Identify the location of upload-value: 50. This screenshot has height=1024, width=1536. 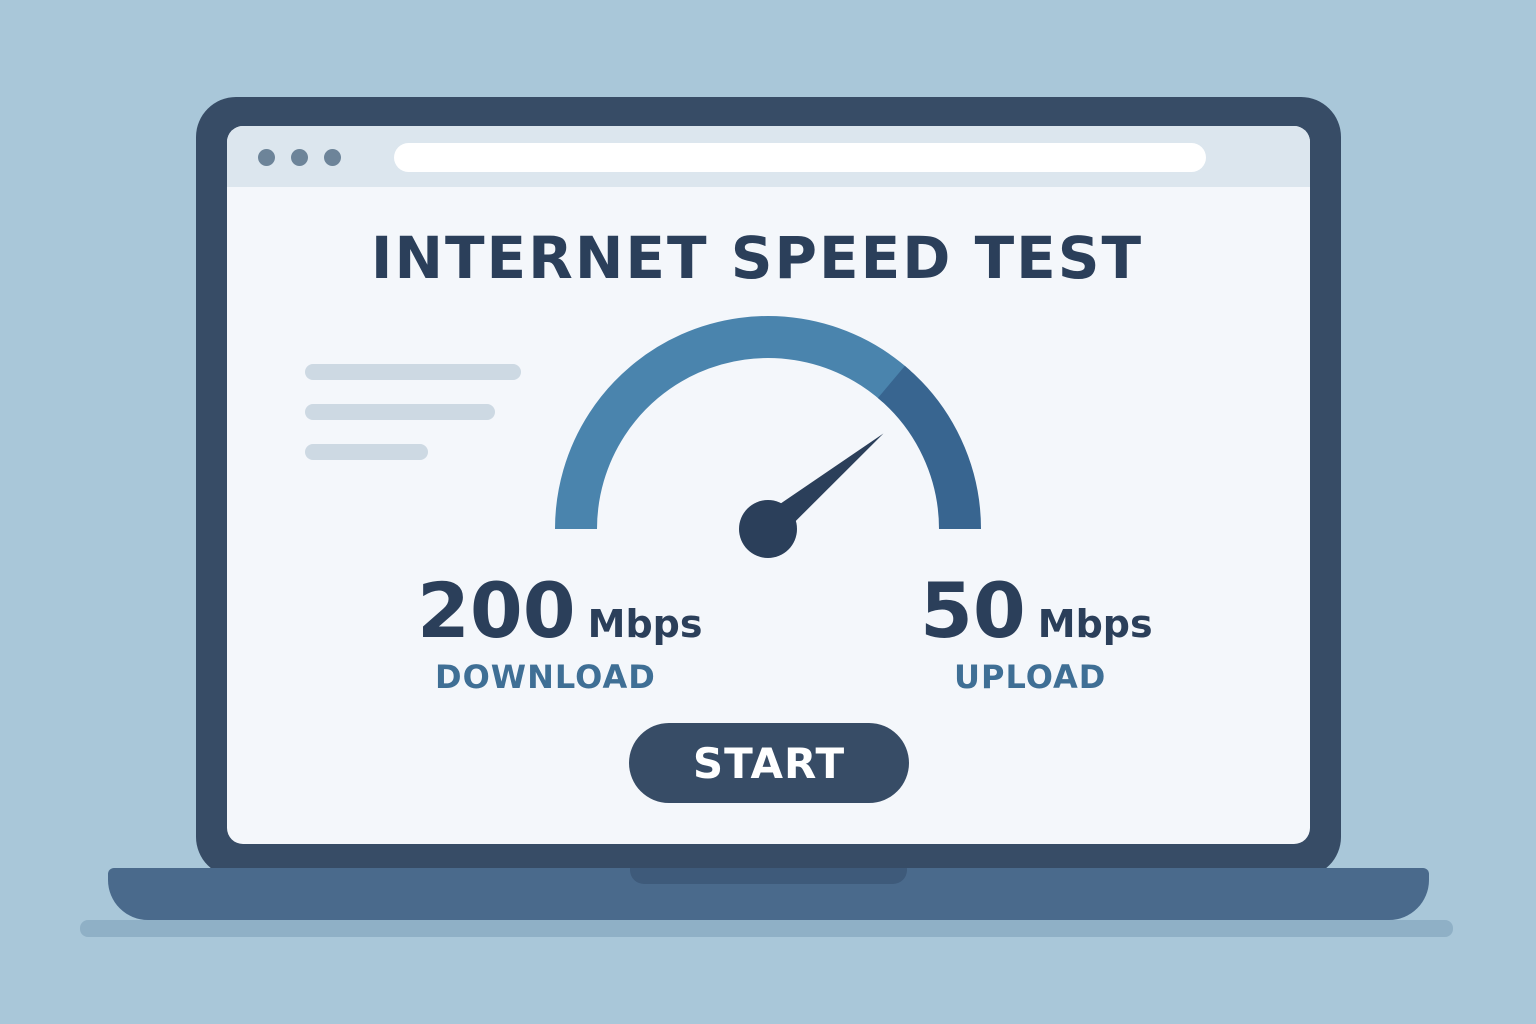
(973, 610).